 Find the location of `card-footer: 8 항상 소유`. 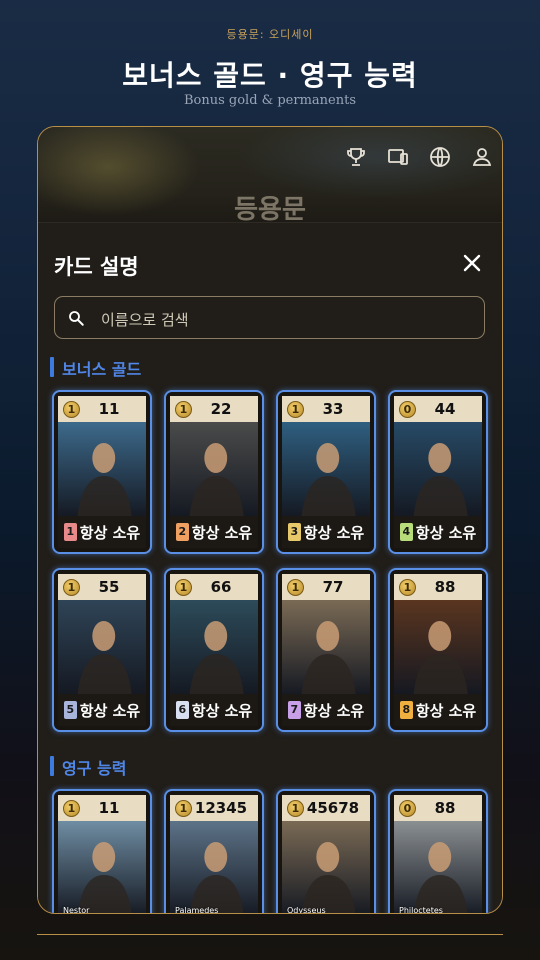

card-footer: 8 항상 소유 is located at coordinates (438, 710).